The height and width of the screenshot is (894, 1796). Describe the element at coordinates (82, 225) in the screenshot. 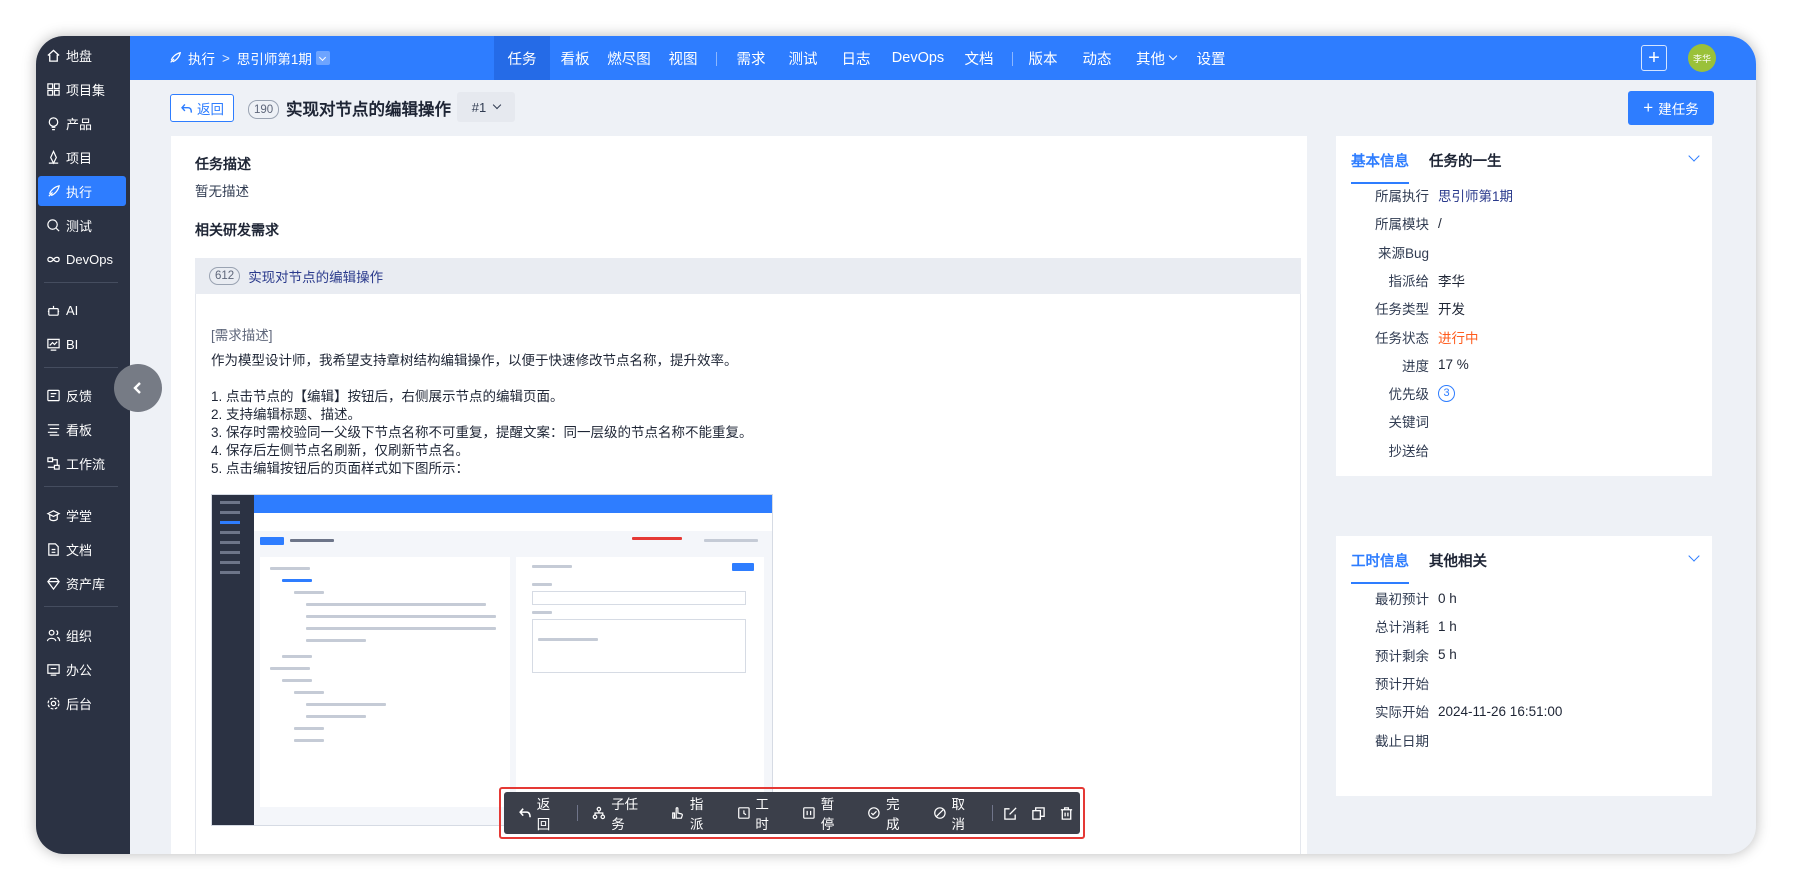

I see `sidebar-item-test: 测试` at that location.